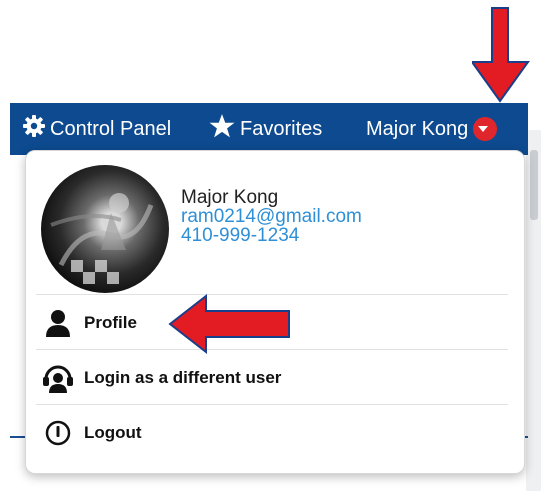  I want to click on user-menu-toggle: Major Kong, so click(432, 129).